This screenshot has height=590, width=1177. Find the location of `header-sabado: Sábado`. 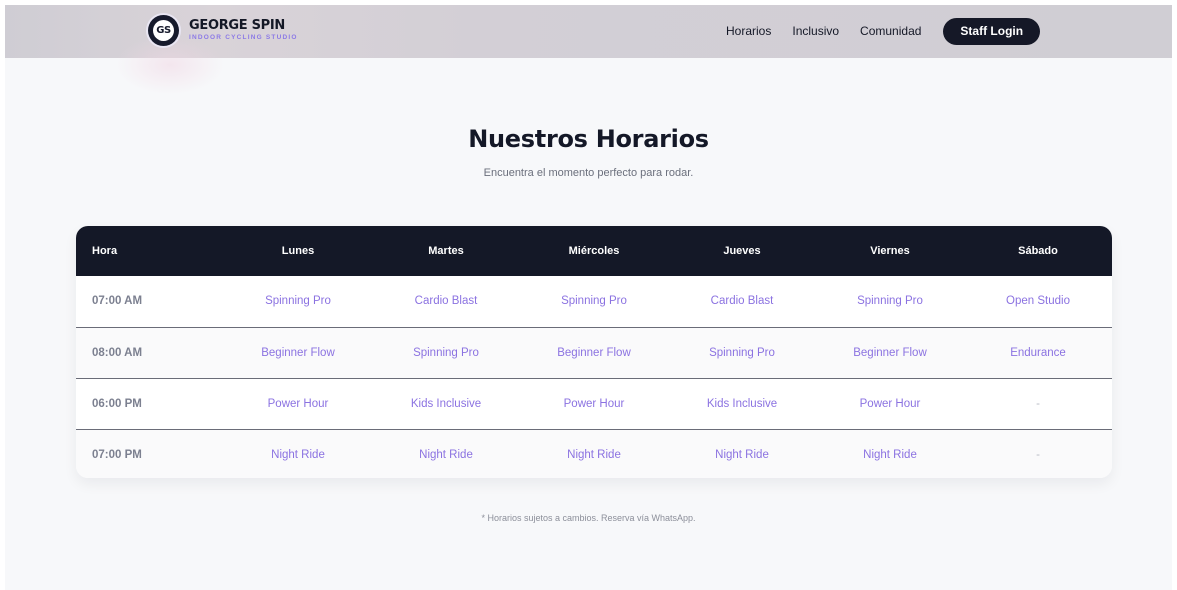

header-sabado: Sábado is located at coordinates (1038, 251).